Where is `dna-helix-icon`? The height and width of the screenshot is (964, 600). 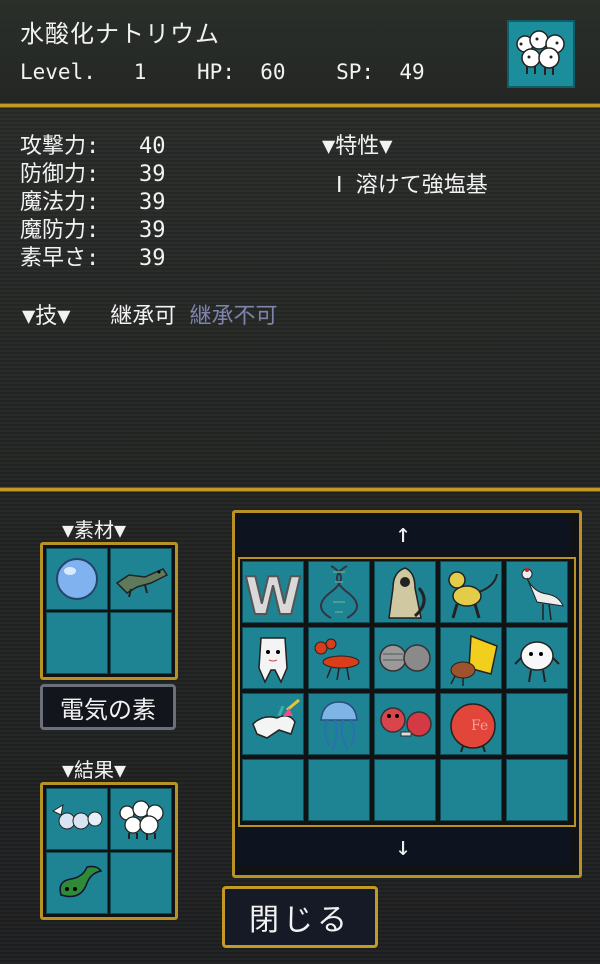
dna-helix-icon is located at coordinates (339, 592).